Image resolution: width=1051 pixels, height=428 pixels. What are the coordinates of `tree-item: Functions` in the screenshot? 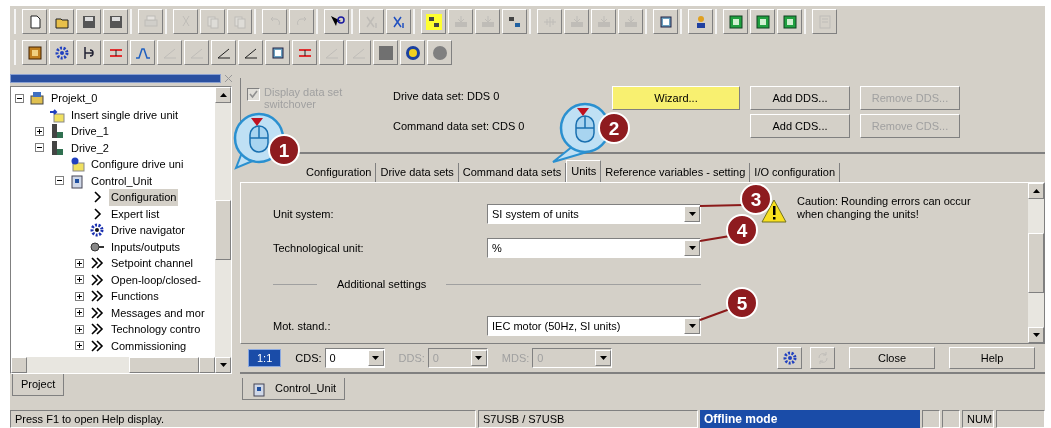 It's located at (135, 296).